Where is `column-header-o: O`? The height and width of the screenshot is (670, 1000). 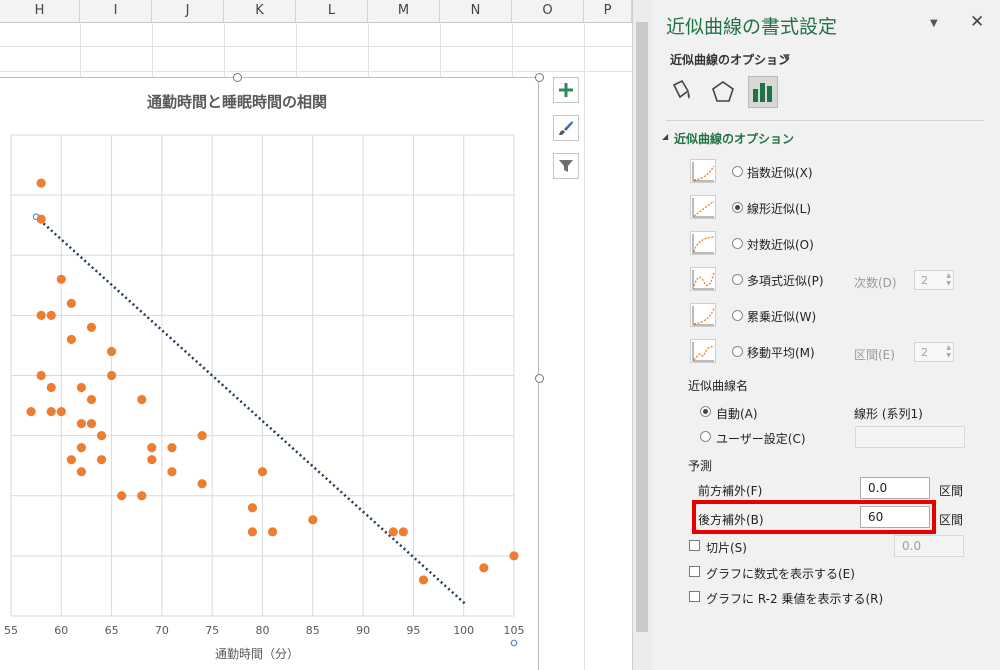 column-header-o: O is located at coordinates (548, 11).